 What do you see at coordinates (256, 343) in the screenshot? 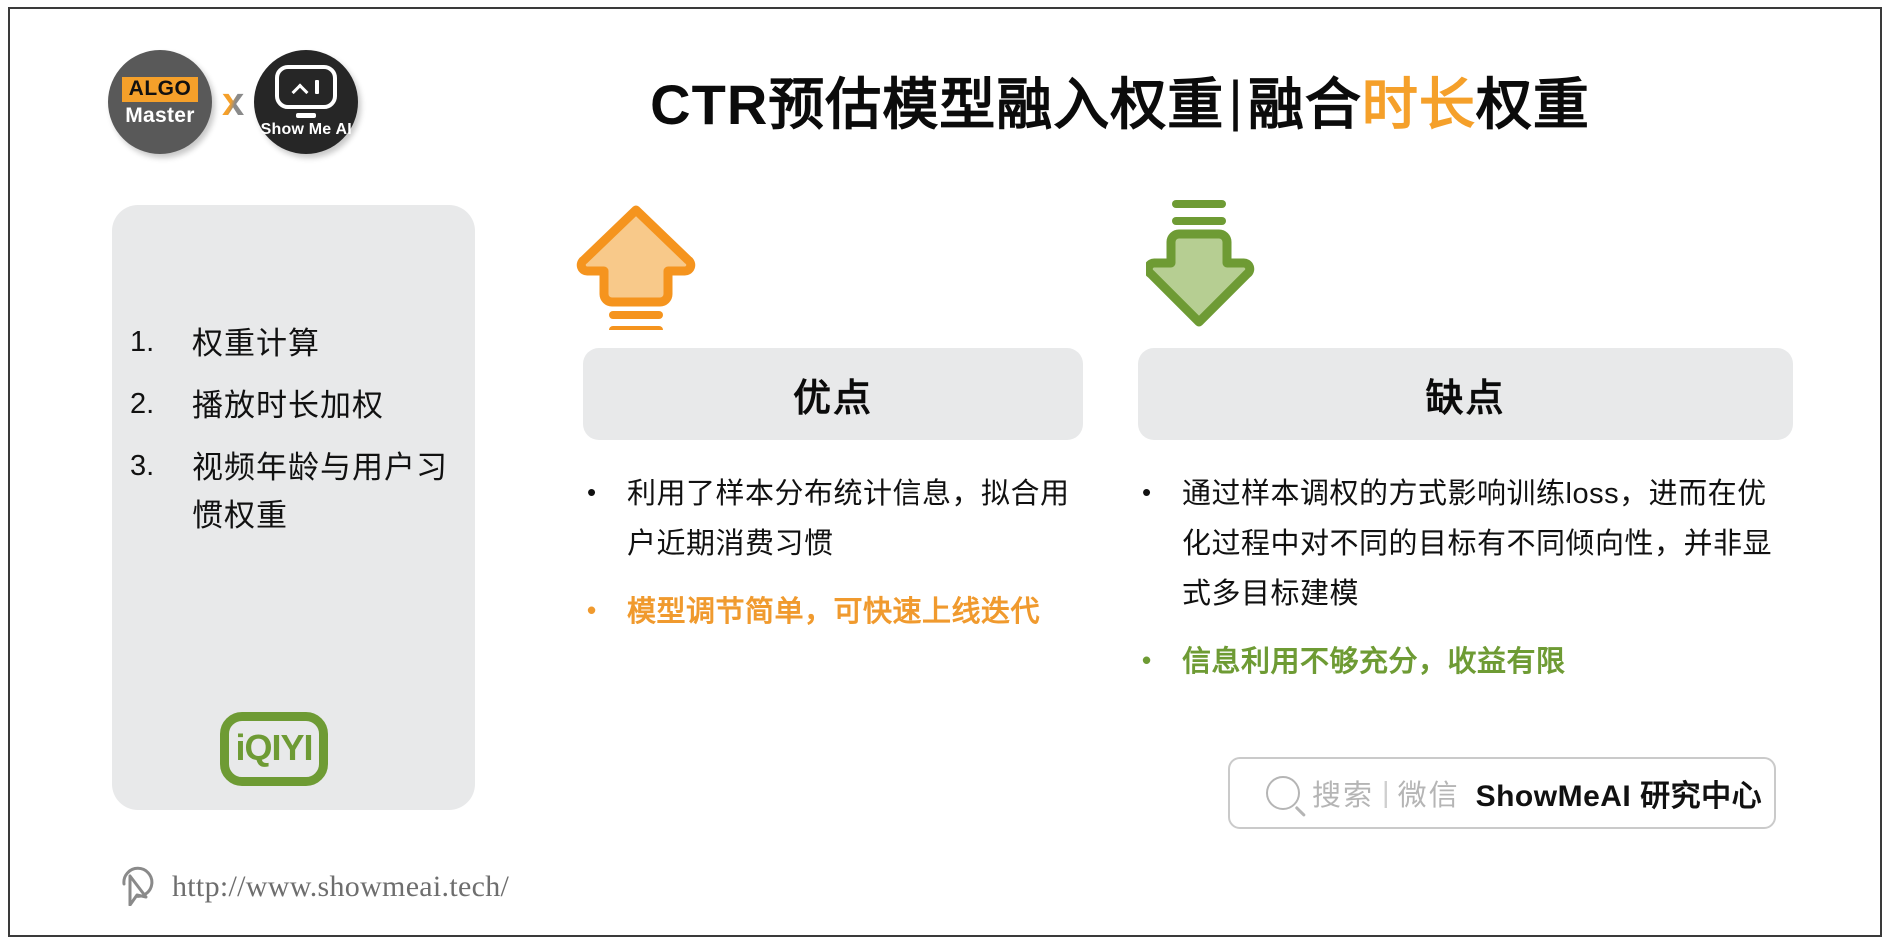
I see `list-item-label: 权重计算` at bounding box center [256, 343].